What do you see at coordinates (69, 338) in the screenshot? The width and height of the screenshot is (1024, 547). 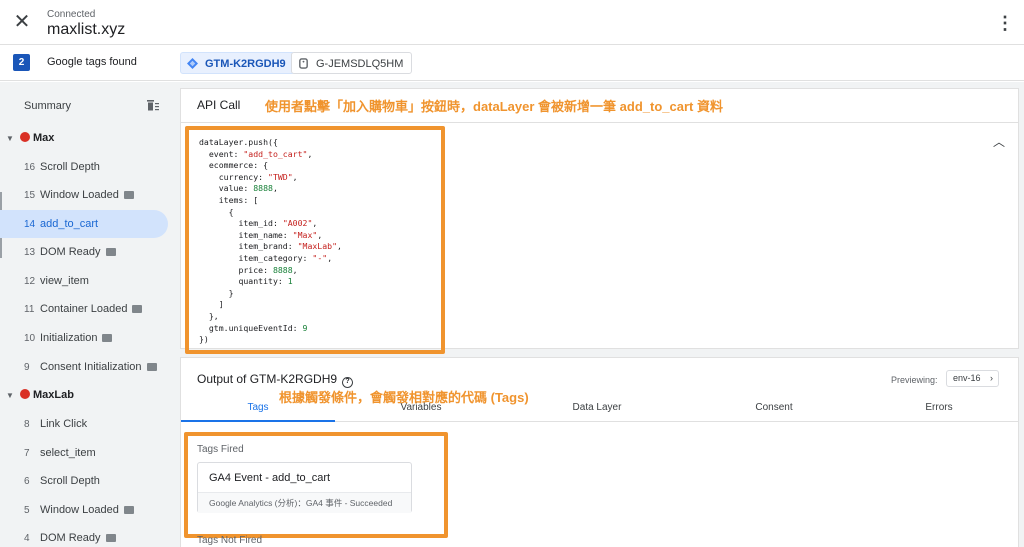 I see `event-name: Initialization` at bounding box center [69, 338].